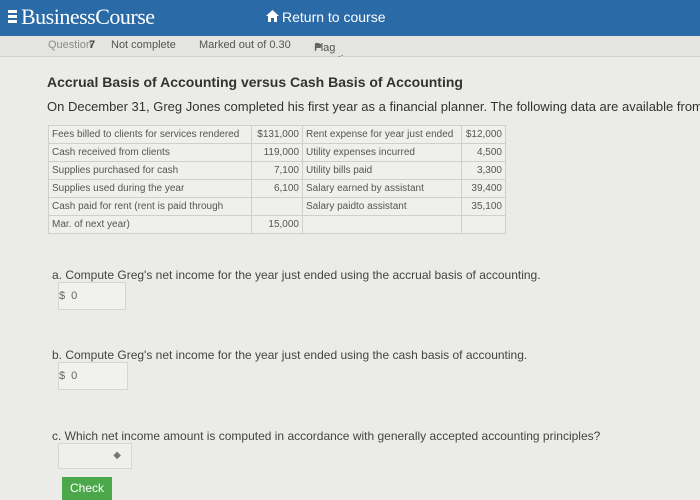  Describe the element at coordinates (92, 45) in the screenshot. I see `question-number: 7` at that location.